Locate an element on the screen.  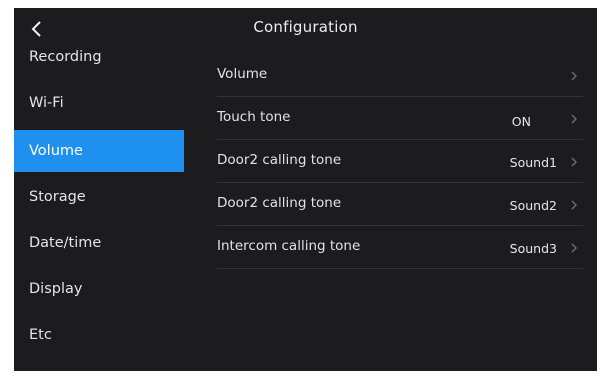
setting-value: Sound1 is located at coordinates (533, 162).